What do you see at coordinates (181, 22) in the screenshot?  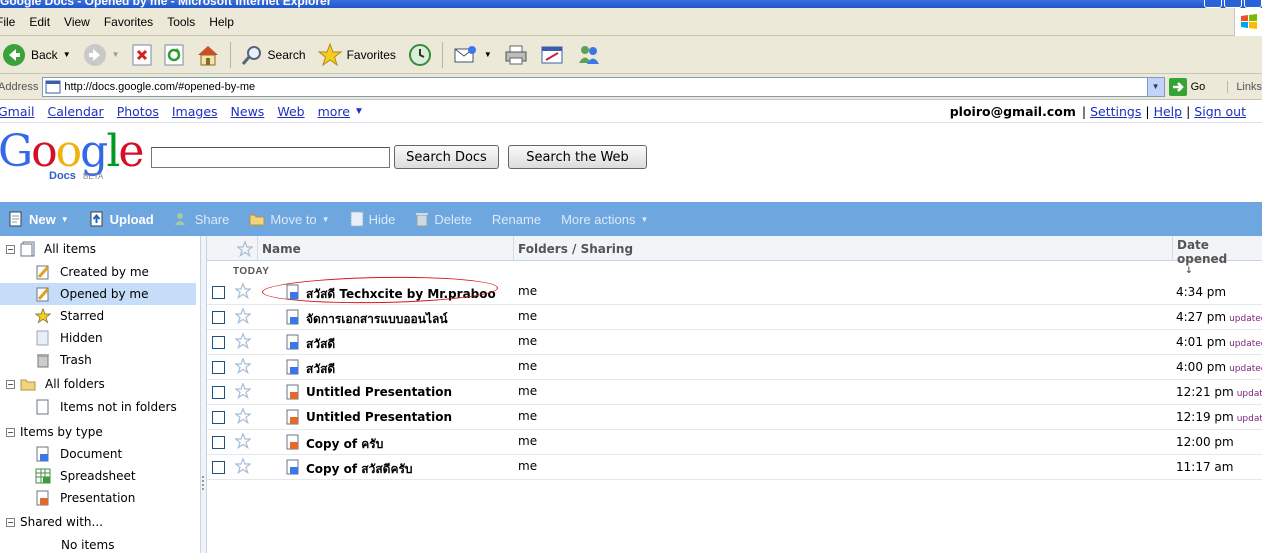 I see `menu-tools: Tools` at bounding box center [181, 22].